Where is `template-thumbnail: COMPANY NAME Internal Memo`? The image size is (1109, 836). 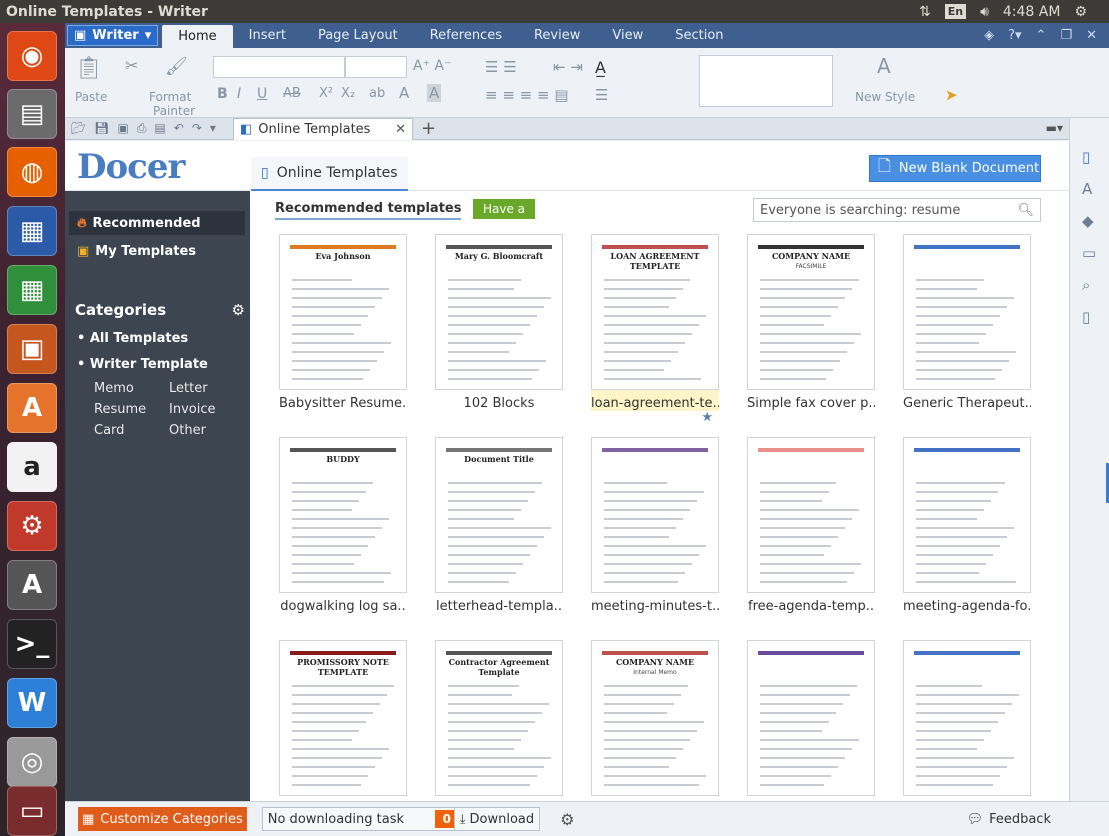
template-thumbnail: COMPANY NAME Internal Memo is located at coordinates (655, 718).